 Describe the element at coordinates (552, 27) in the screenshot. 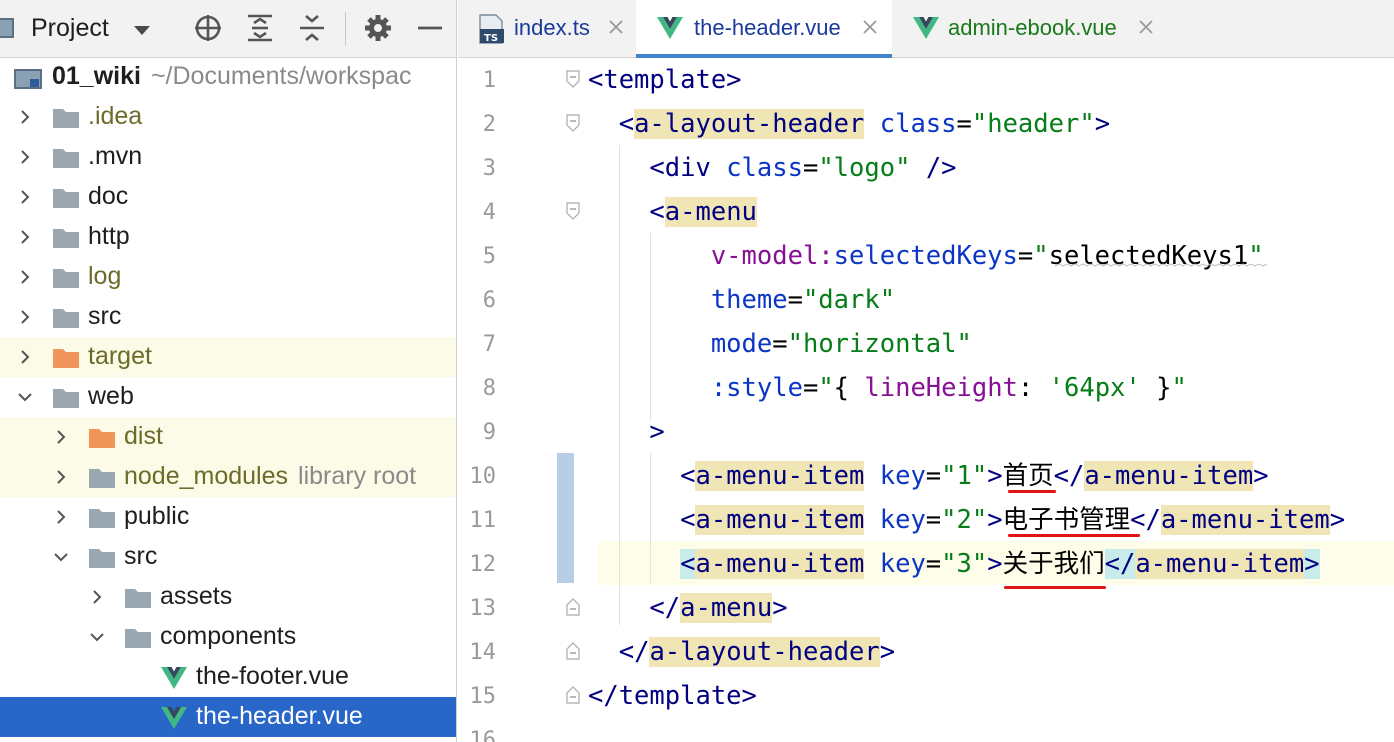

I see `tab-label: index.ts` at that location.